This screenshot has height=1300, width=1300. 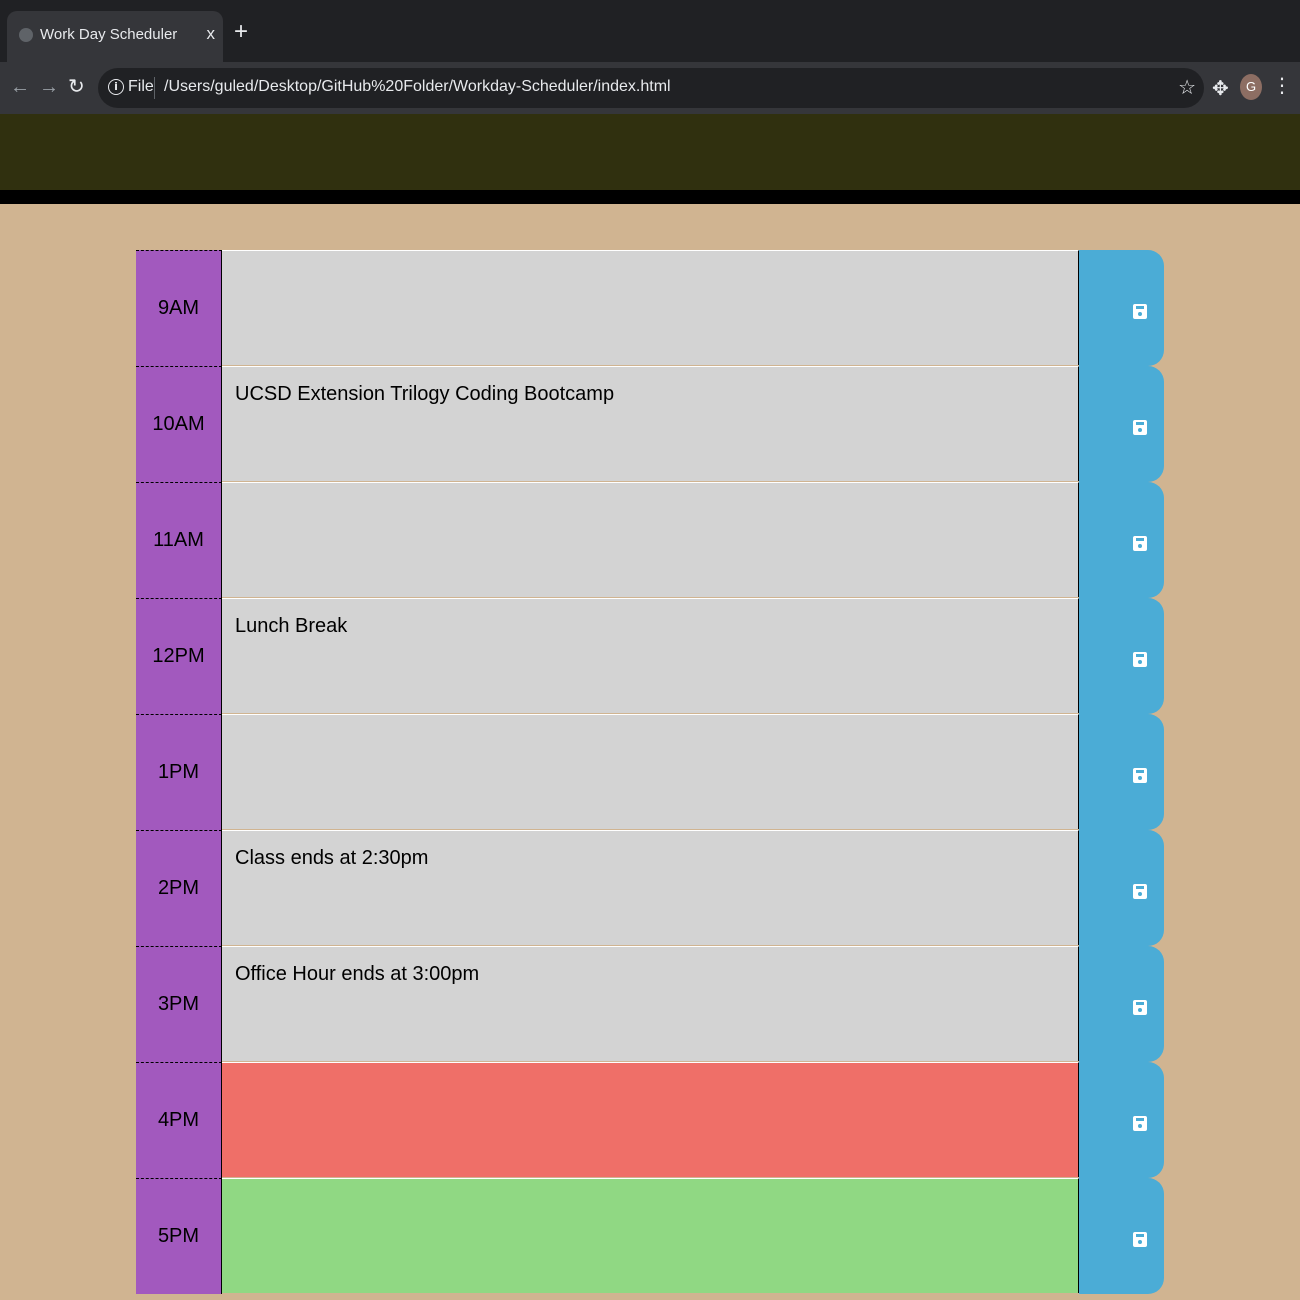 I want to click on event-description: Lunch Break, so click(x=650, y=655).